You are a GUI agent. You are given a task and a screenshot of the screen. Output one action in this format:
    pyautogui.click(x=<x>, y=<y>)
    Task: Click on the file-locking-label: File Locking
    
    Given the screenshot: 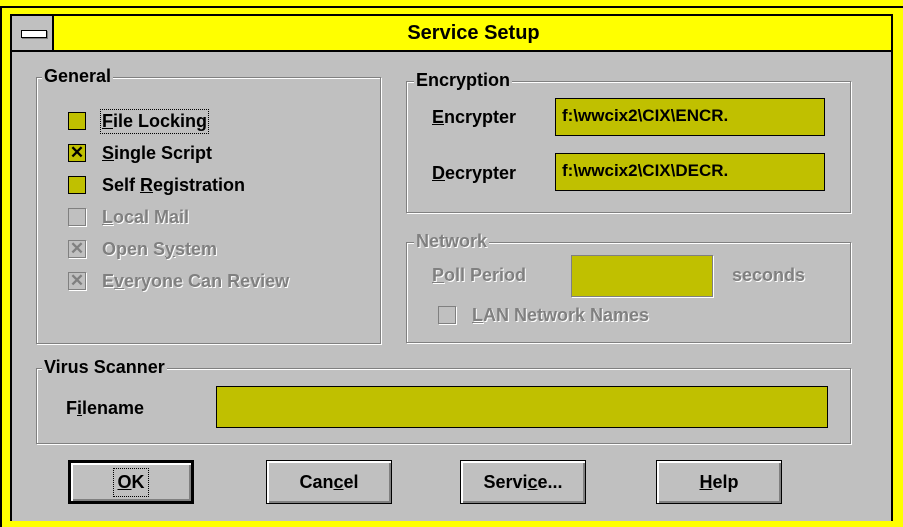 What is the action you would take?
    pyautogui.click(x=154, y=121)
    